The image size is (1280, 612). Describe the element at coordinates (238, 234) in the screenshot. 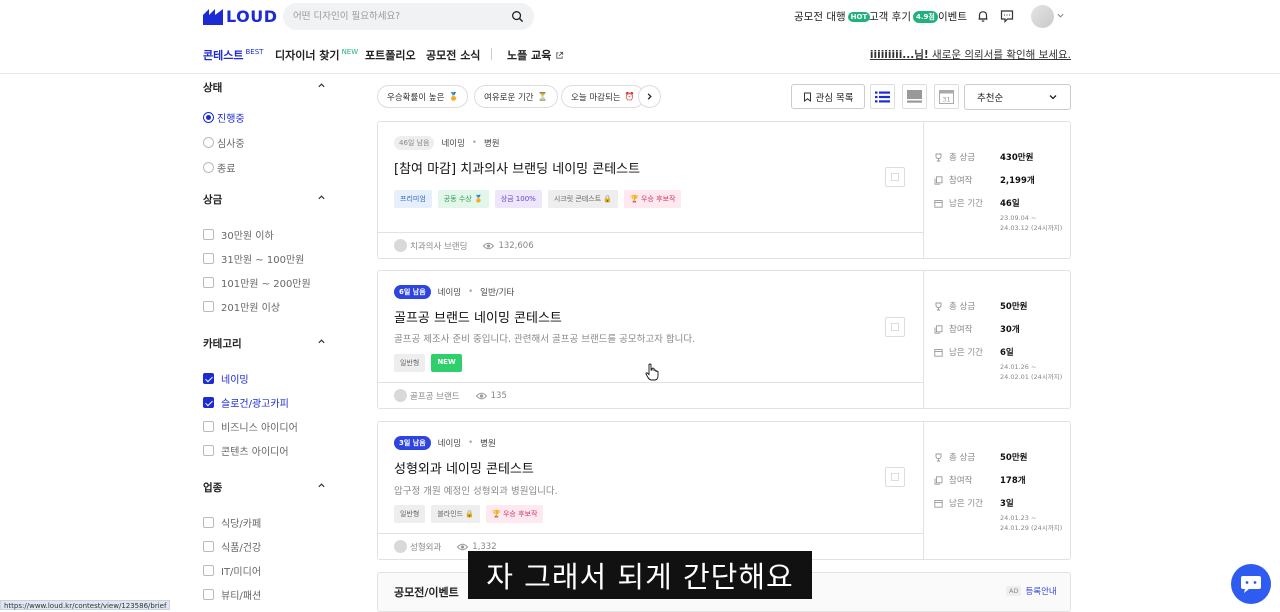

I see `prize-option: 30만원 이하` at that location.